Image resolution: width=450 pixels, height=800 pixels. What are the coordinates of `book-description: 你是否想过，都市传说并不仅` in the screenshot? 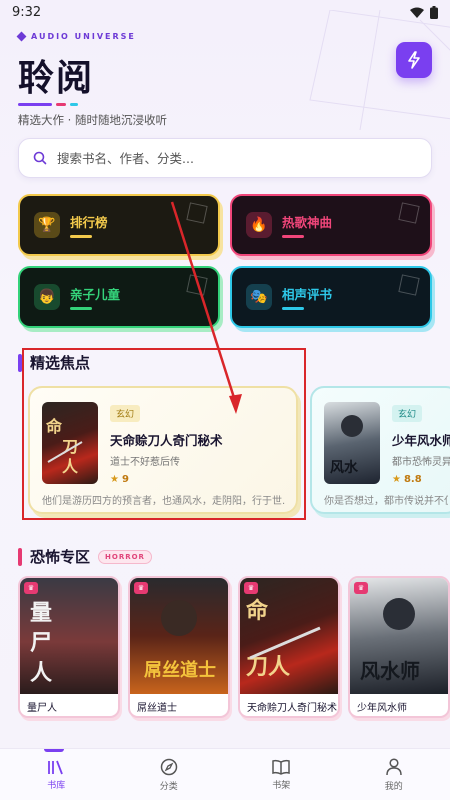 It's located at (386, 501).